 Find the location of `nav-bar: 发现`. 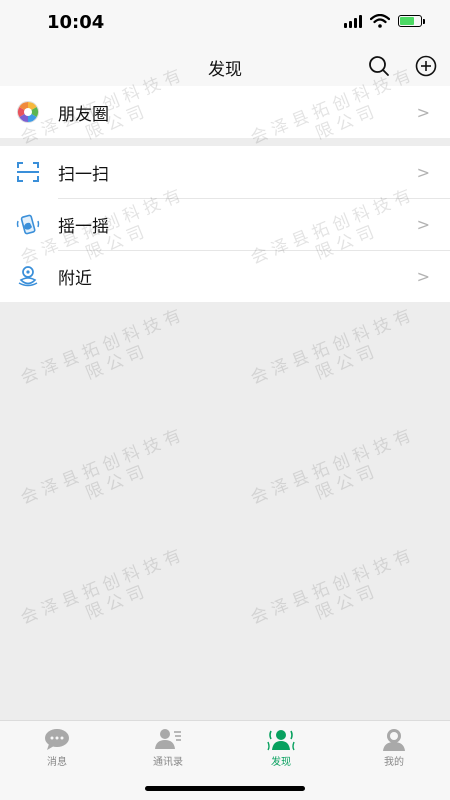

nav-bar: 发现 is located at coordinates (225, 68).